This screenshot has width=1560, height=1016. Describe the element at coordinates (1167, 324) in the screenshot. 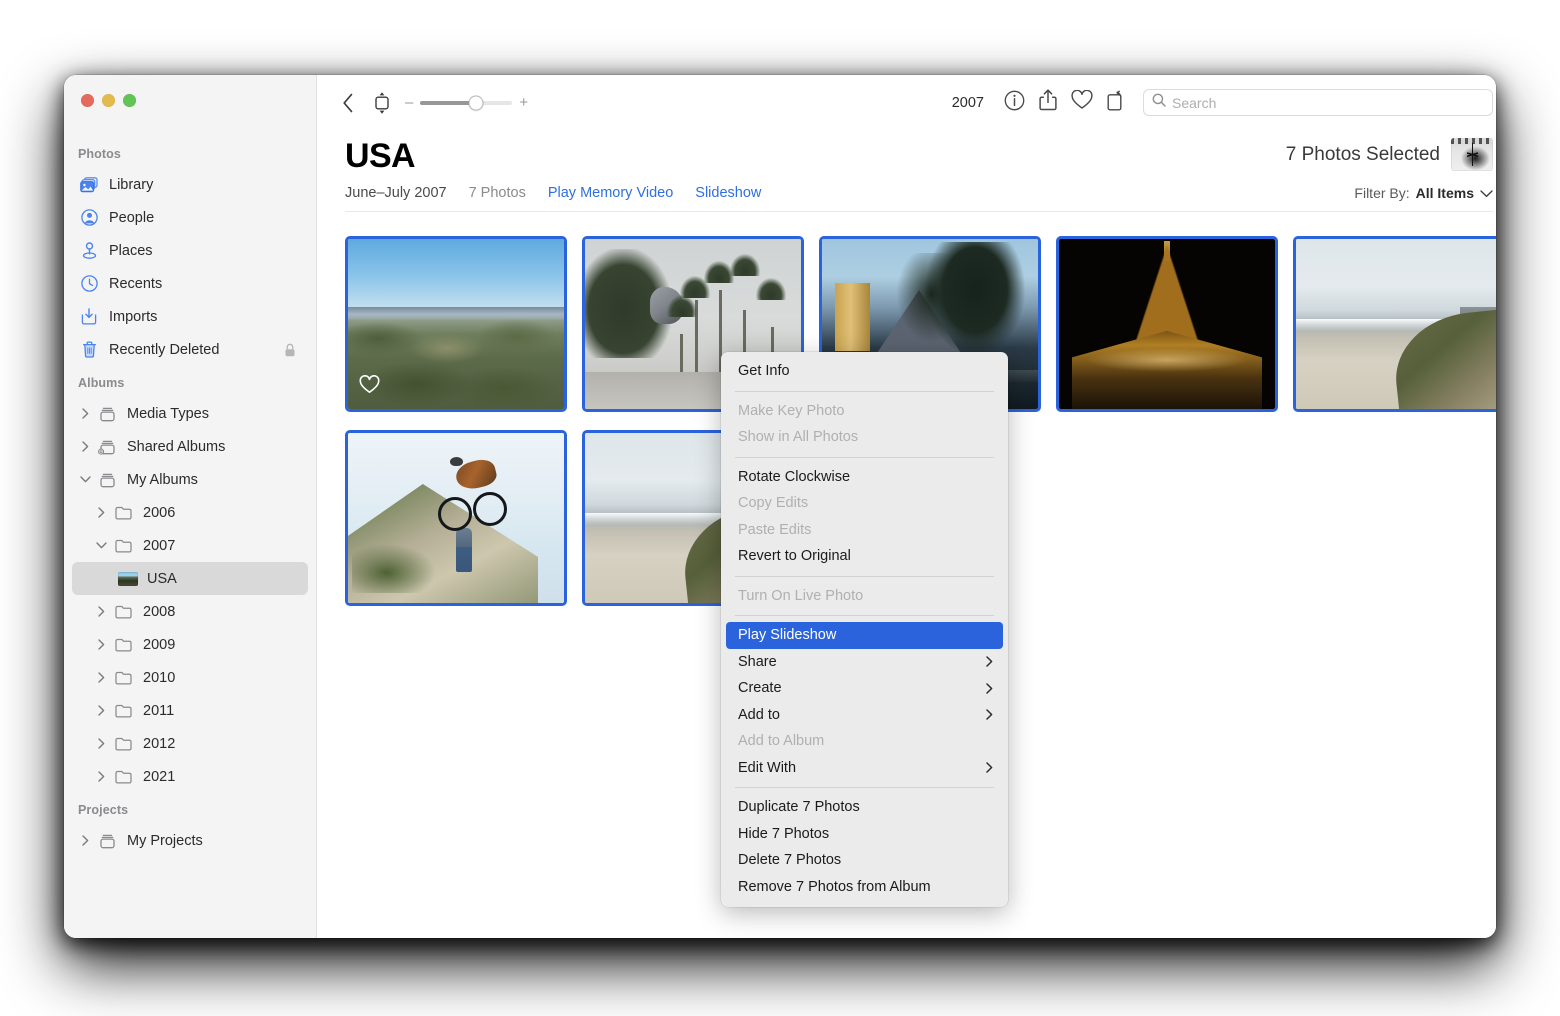

I see `photo-eiffel` at that location.